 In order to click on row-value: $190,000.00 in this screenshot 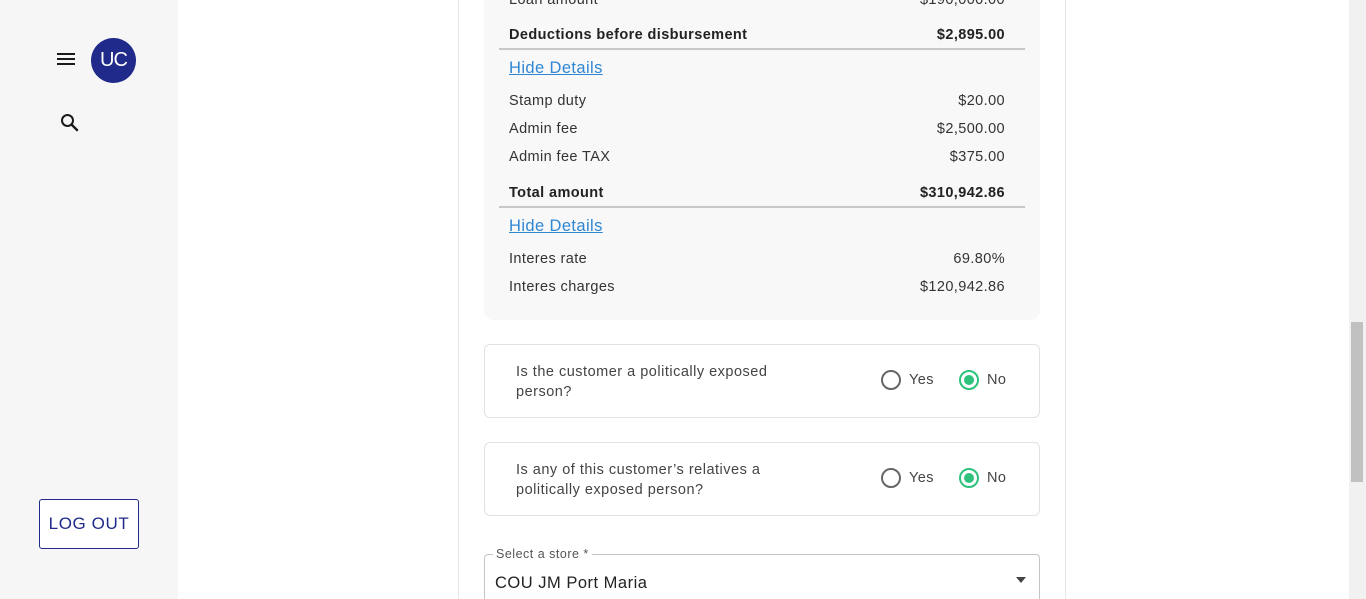, I will do `click(962, 4)`.